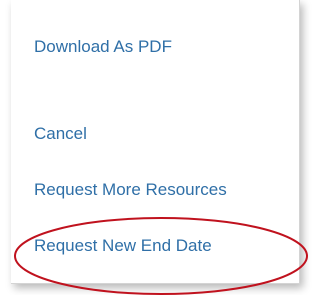 Image resolution: width=320 pixels, height=295 pixels. Describe the element at coordinates (130, 190) in the screenshot. I see `request-more-resources-link: Request More Resources` at that location.